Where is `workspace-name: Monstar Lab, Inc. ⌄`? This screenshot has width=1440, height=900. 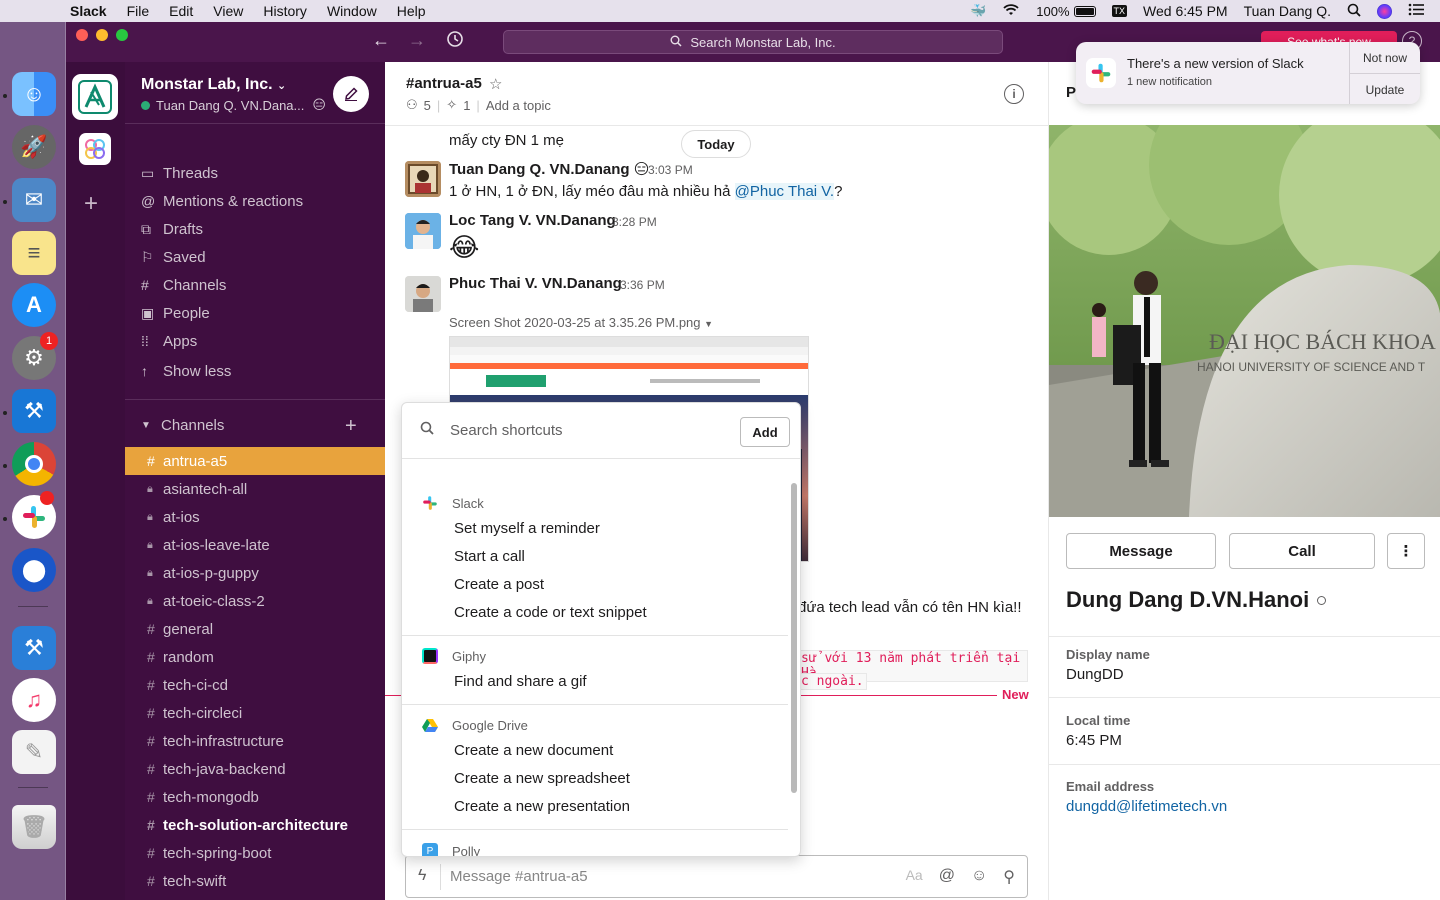 workspace-name: Monstar Lab, Inc. ⌄ is located at coordinates (213, 85).